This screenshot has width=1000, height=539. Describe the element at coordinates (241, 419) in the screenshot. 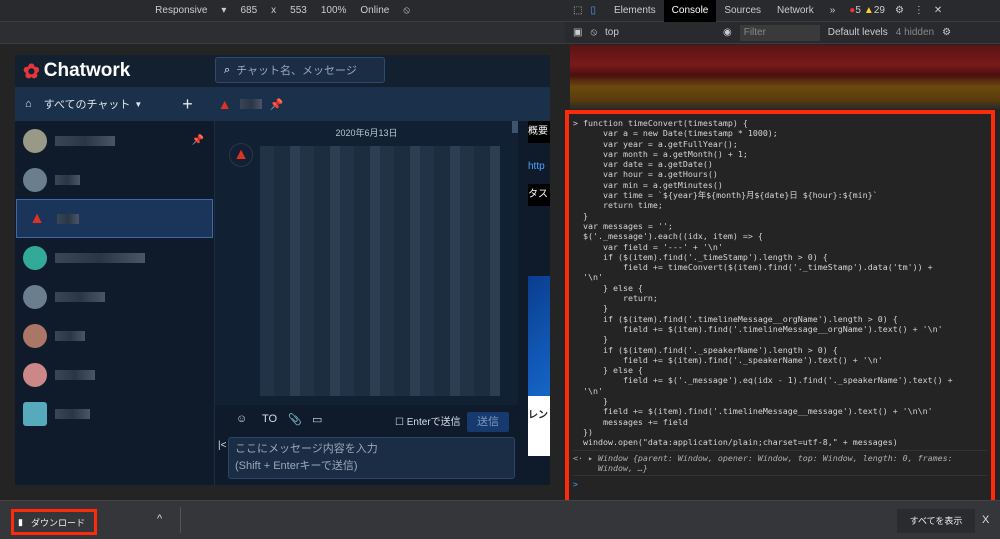

I see `emoji-icon: ☺` at that location.